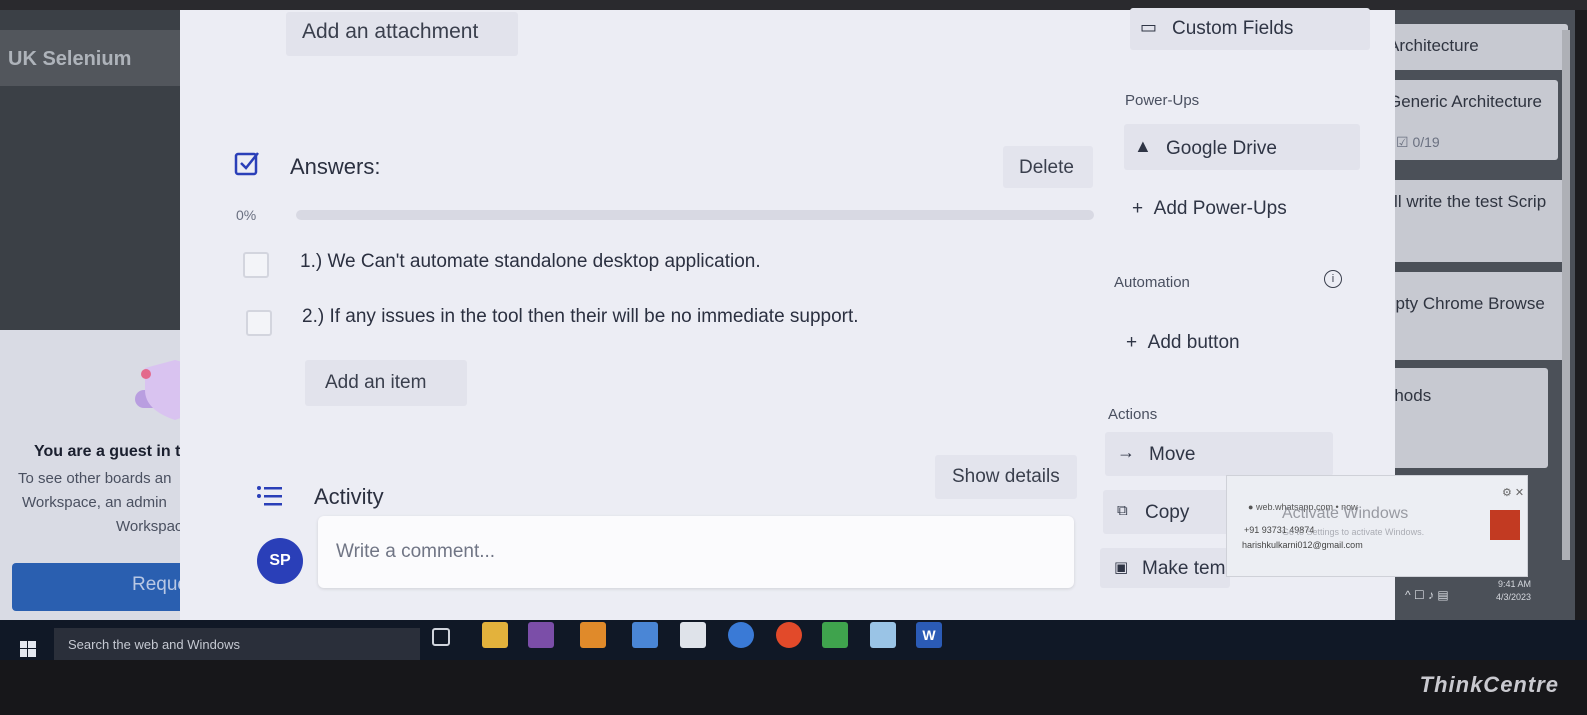  What do you see at coordinates (28, 649) in the screenshot?
I see `windows-start-icon` at bounding box center [28, 649].